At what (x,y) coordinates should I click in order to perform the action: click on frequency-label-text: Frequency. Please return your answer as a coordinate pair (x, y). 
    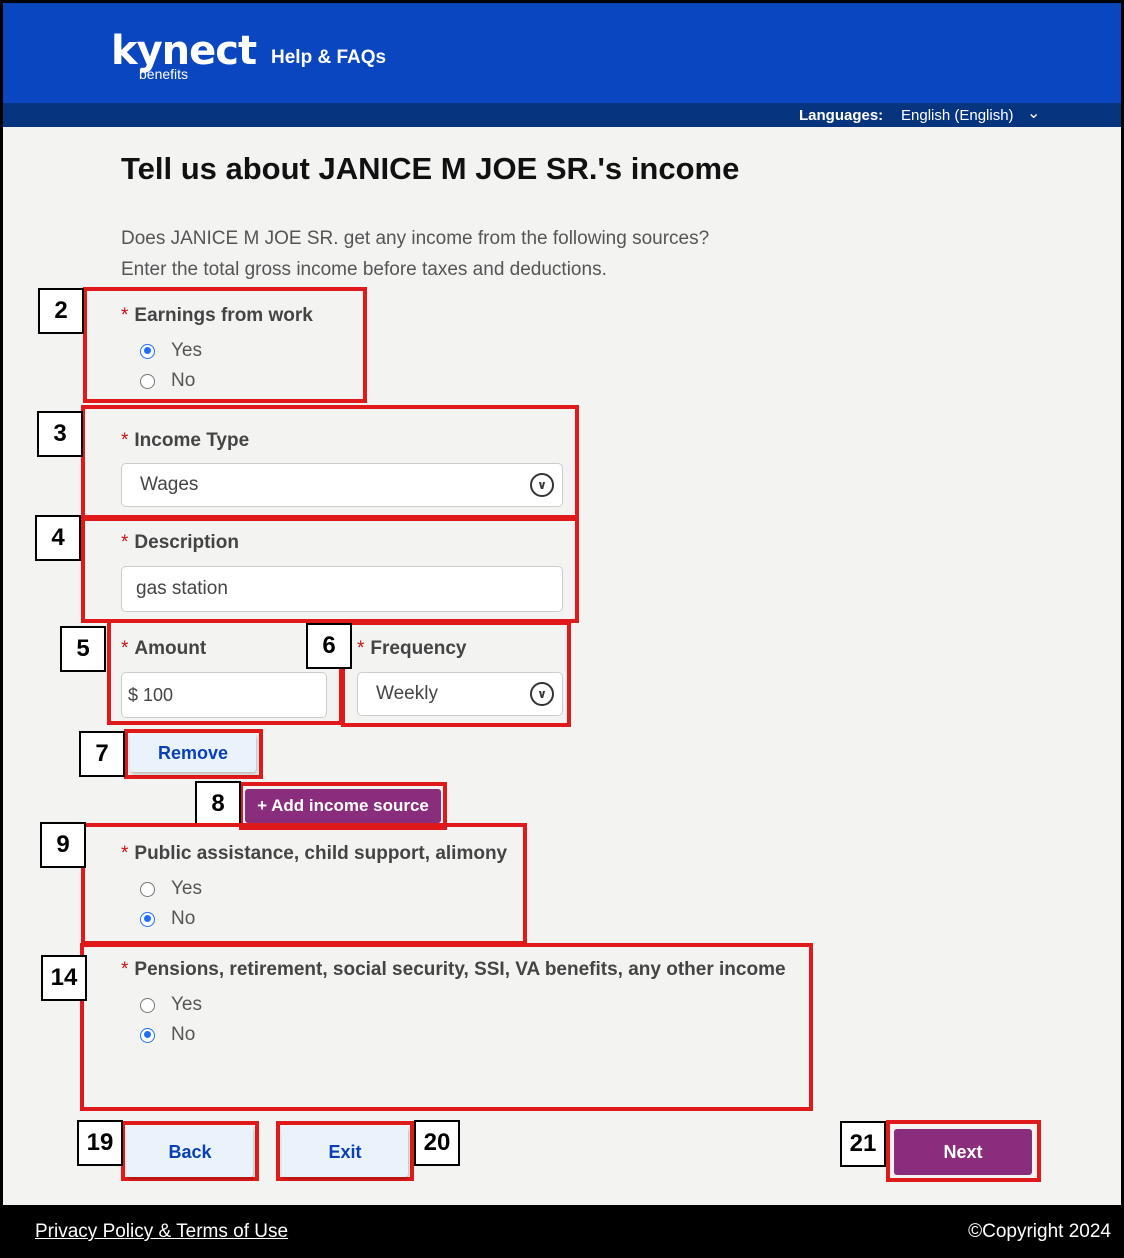
    Looking at the image, I should click on (418, 648).